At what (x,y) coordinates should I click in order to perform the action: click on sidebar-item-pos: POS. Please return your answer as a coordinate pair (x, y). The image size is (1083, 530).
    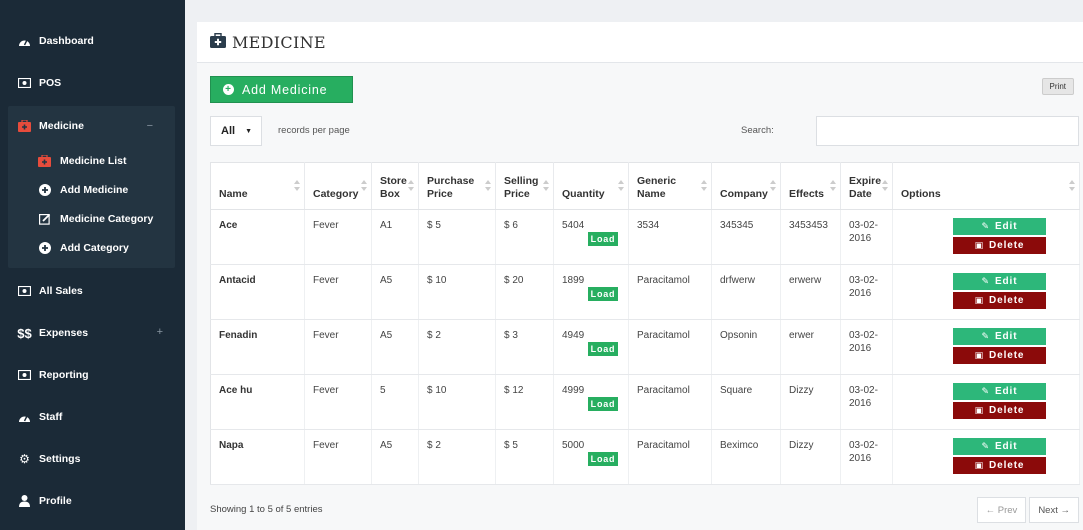
    Looking at the image, I should click on (92, 83).